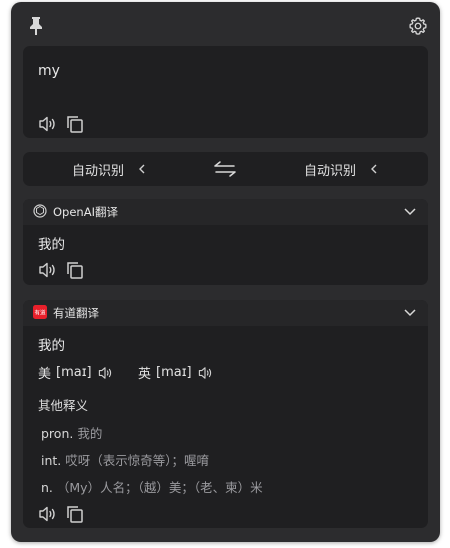 This screenshot has width=450, height=548. I want to click on definition-item: n. （My）人名；（越）美；（老、柬）米, so click(152, 486).